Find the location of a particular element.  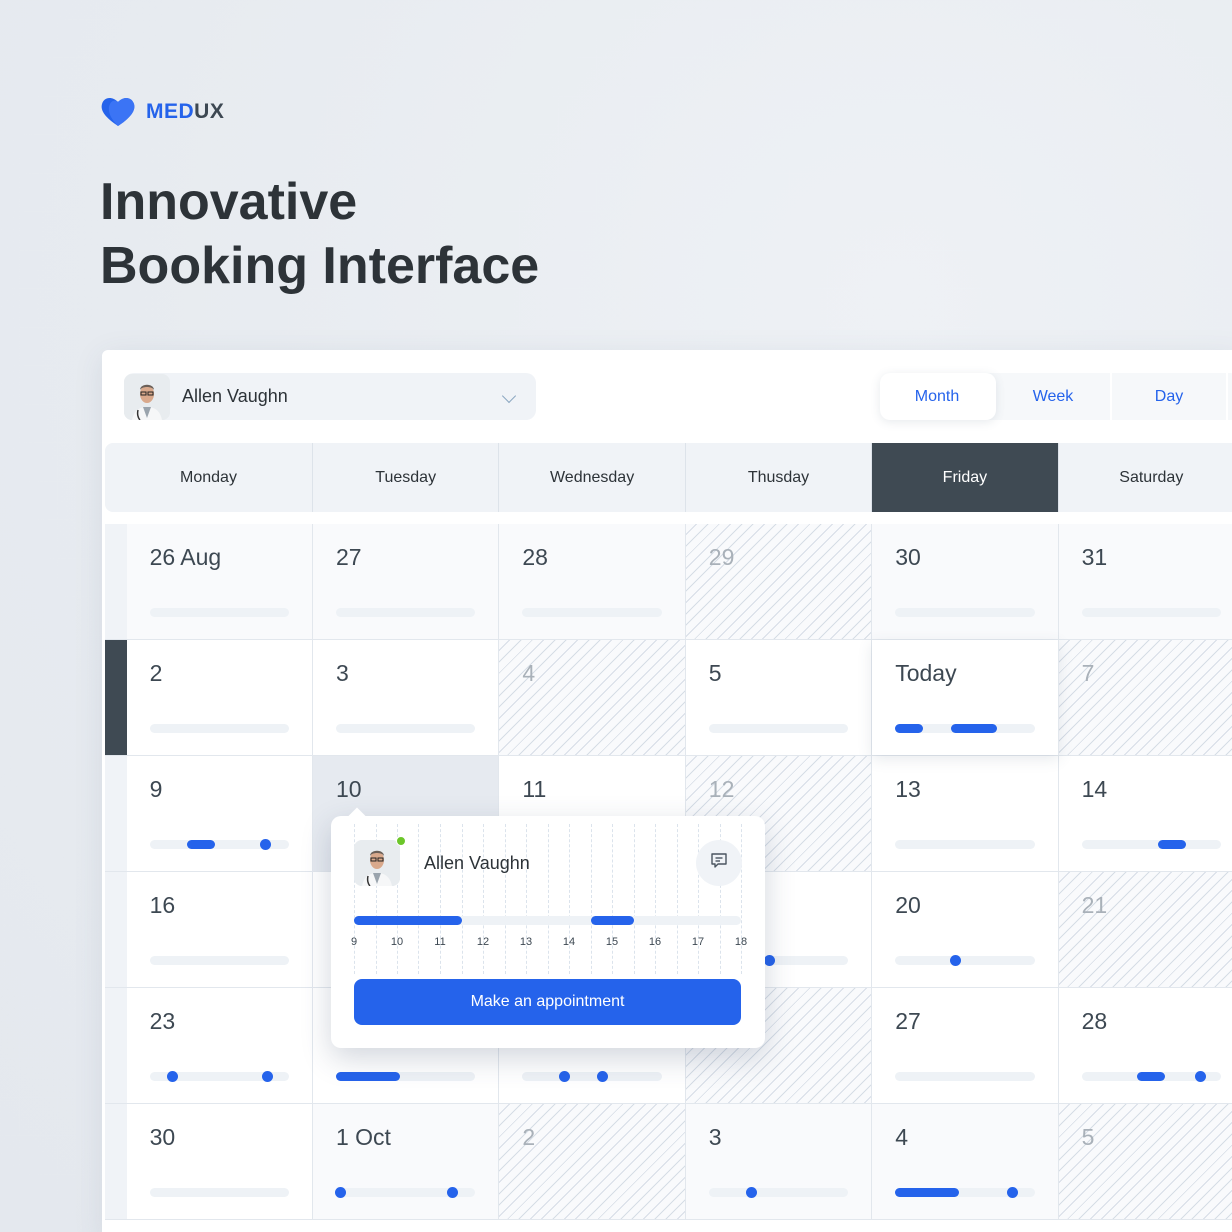

hour-gridlines is located at coordinates (548, 899).